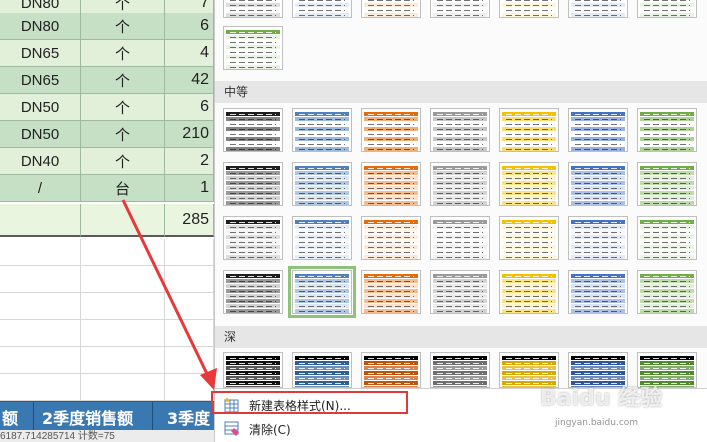  What do you see at coordinates (459, 429) in the screenshot?
I see `clear-style-menu-item: 清除(C)` at bounding box center [459, 429].